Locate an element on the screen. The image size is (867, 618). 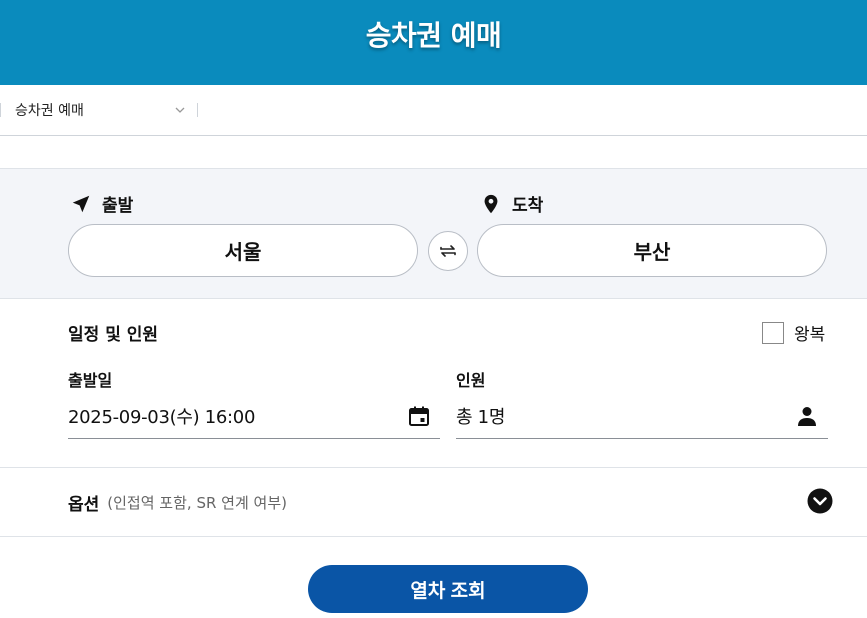
menu-select: 승차권 예매 is located at coordinates (99, 110).